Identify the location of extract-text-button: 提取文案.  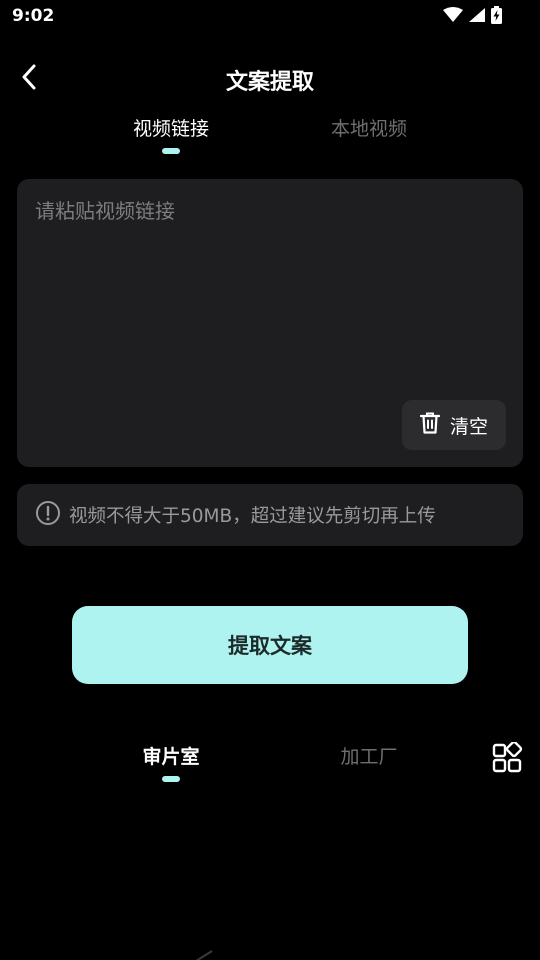
(270, 645).